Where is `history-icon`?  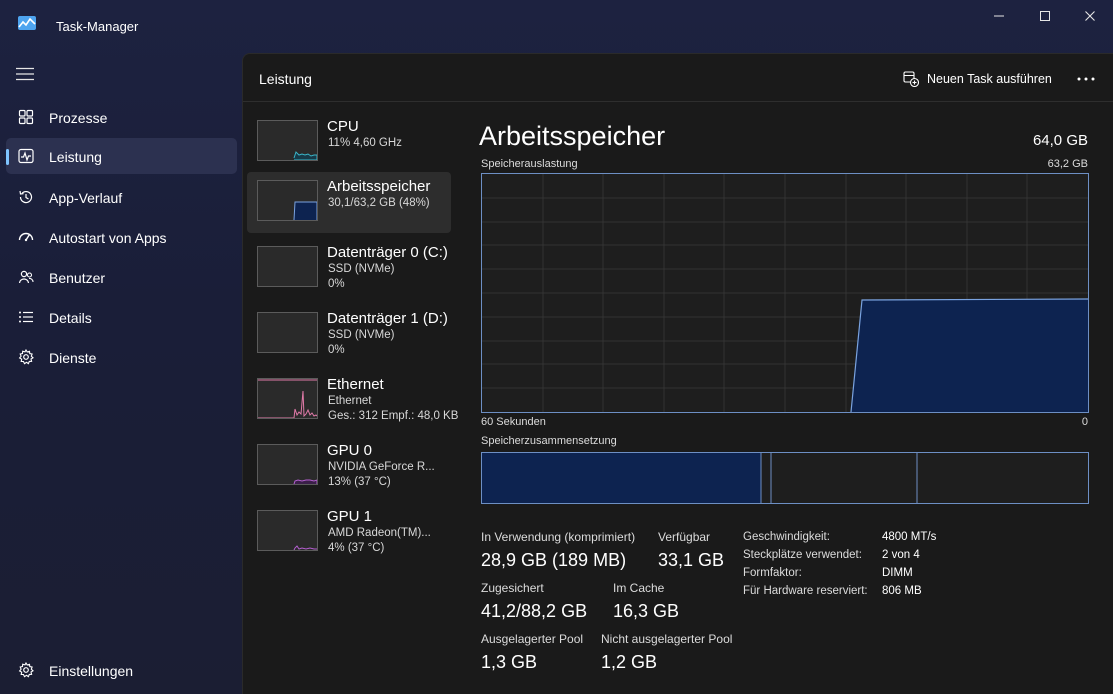
history-icon is located at coordinates (26, 197).